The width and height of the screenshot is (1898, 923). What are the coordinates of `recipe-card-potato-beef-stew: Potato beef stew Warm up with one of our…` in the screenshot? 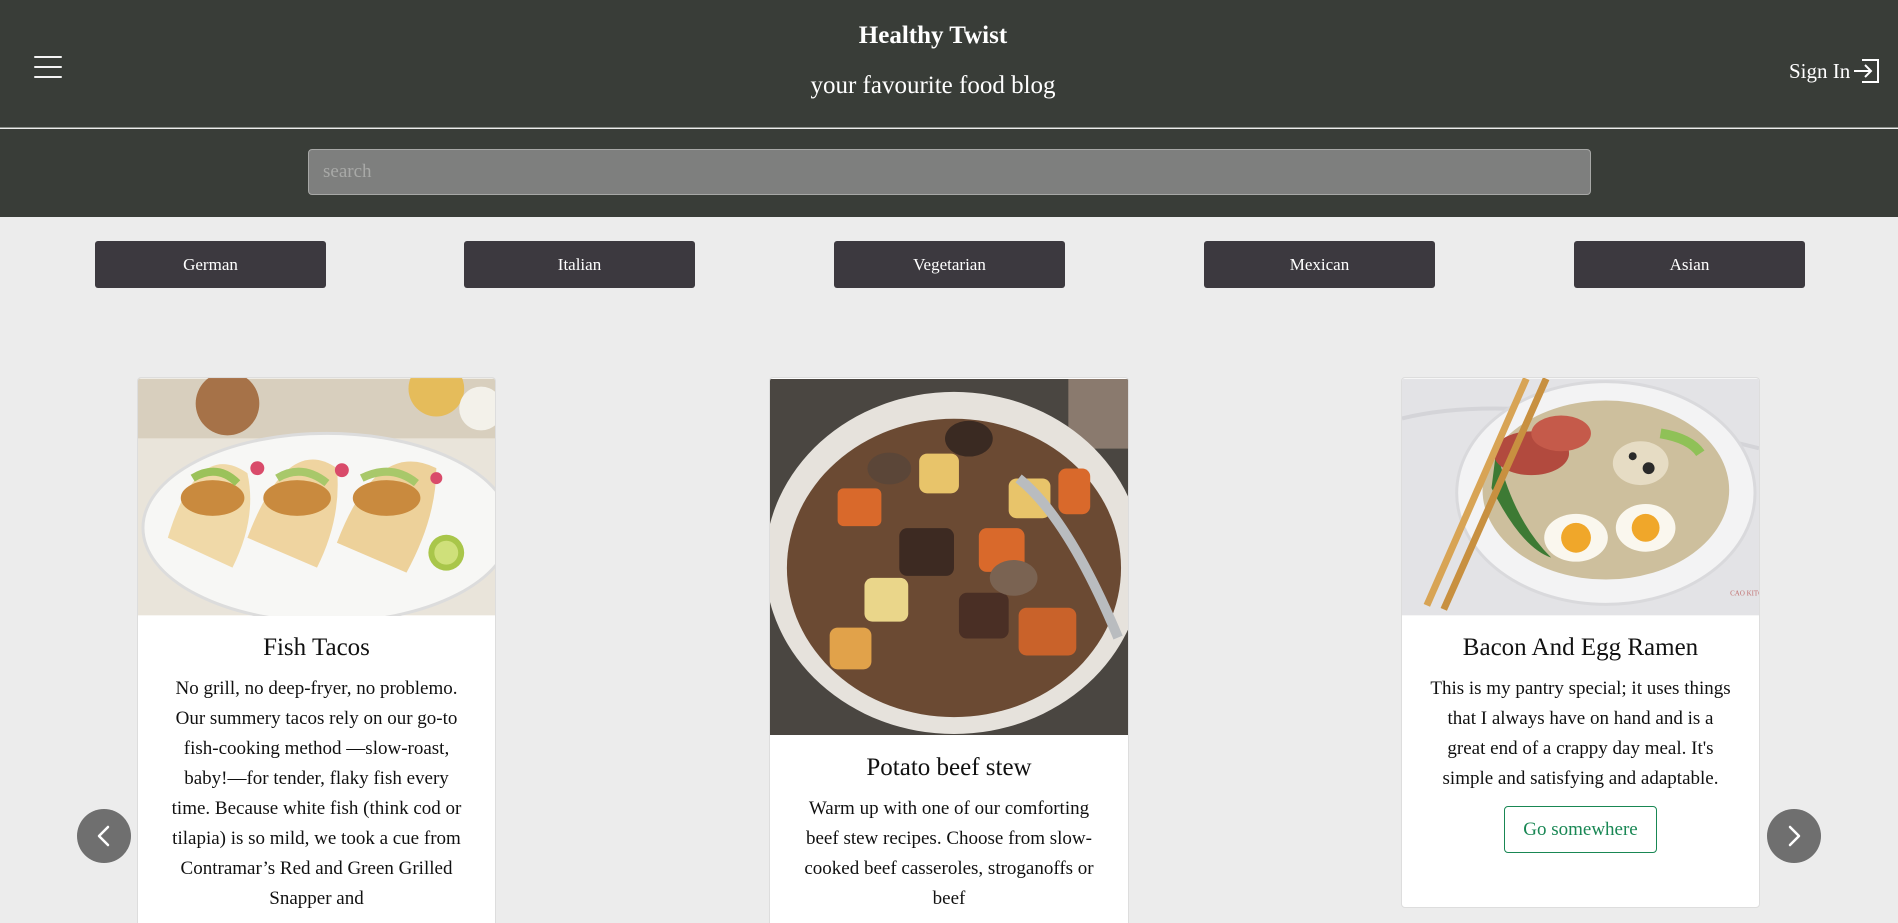 It's located at (949, 650).